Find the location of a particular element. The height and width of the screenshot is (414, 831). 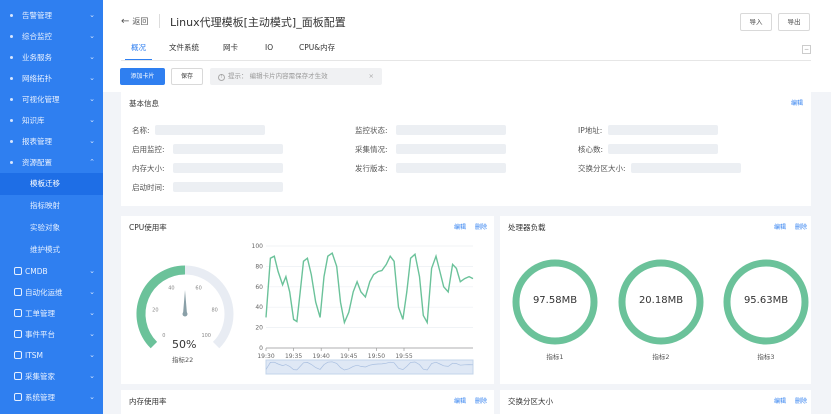

zoom-slider is located at coordinates (369, 367).